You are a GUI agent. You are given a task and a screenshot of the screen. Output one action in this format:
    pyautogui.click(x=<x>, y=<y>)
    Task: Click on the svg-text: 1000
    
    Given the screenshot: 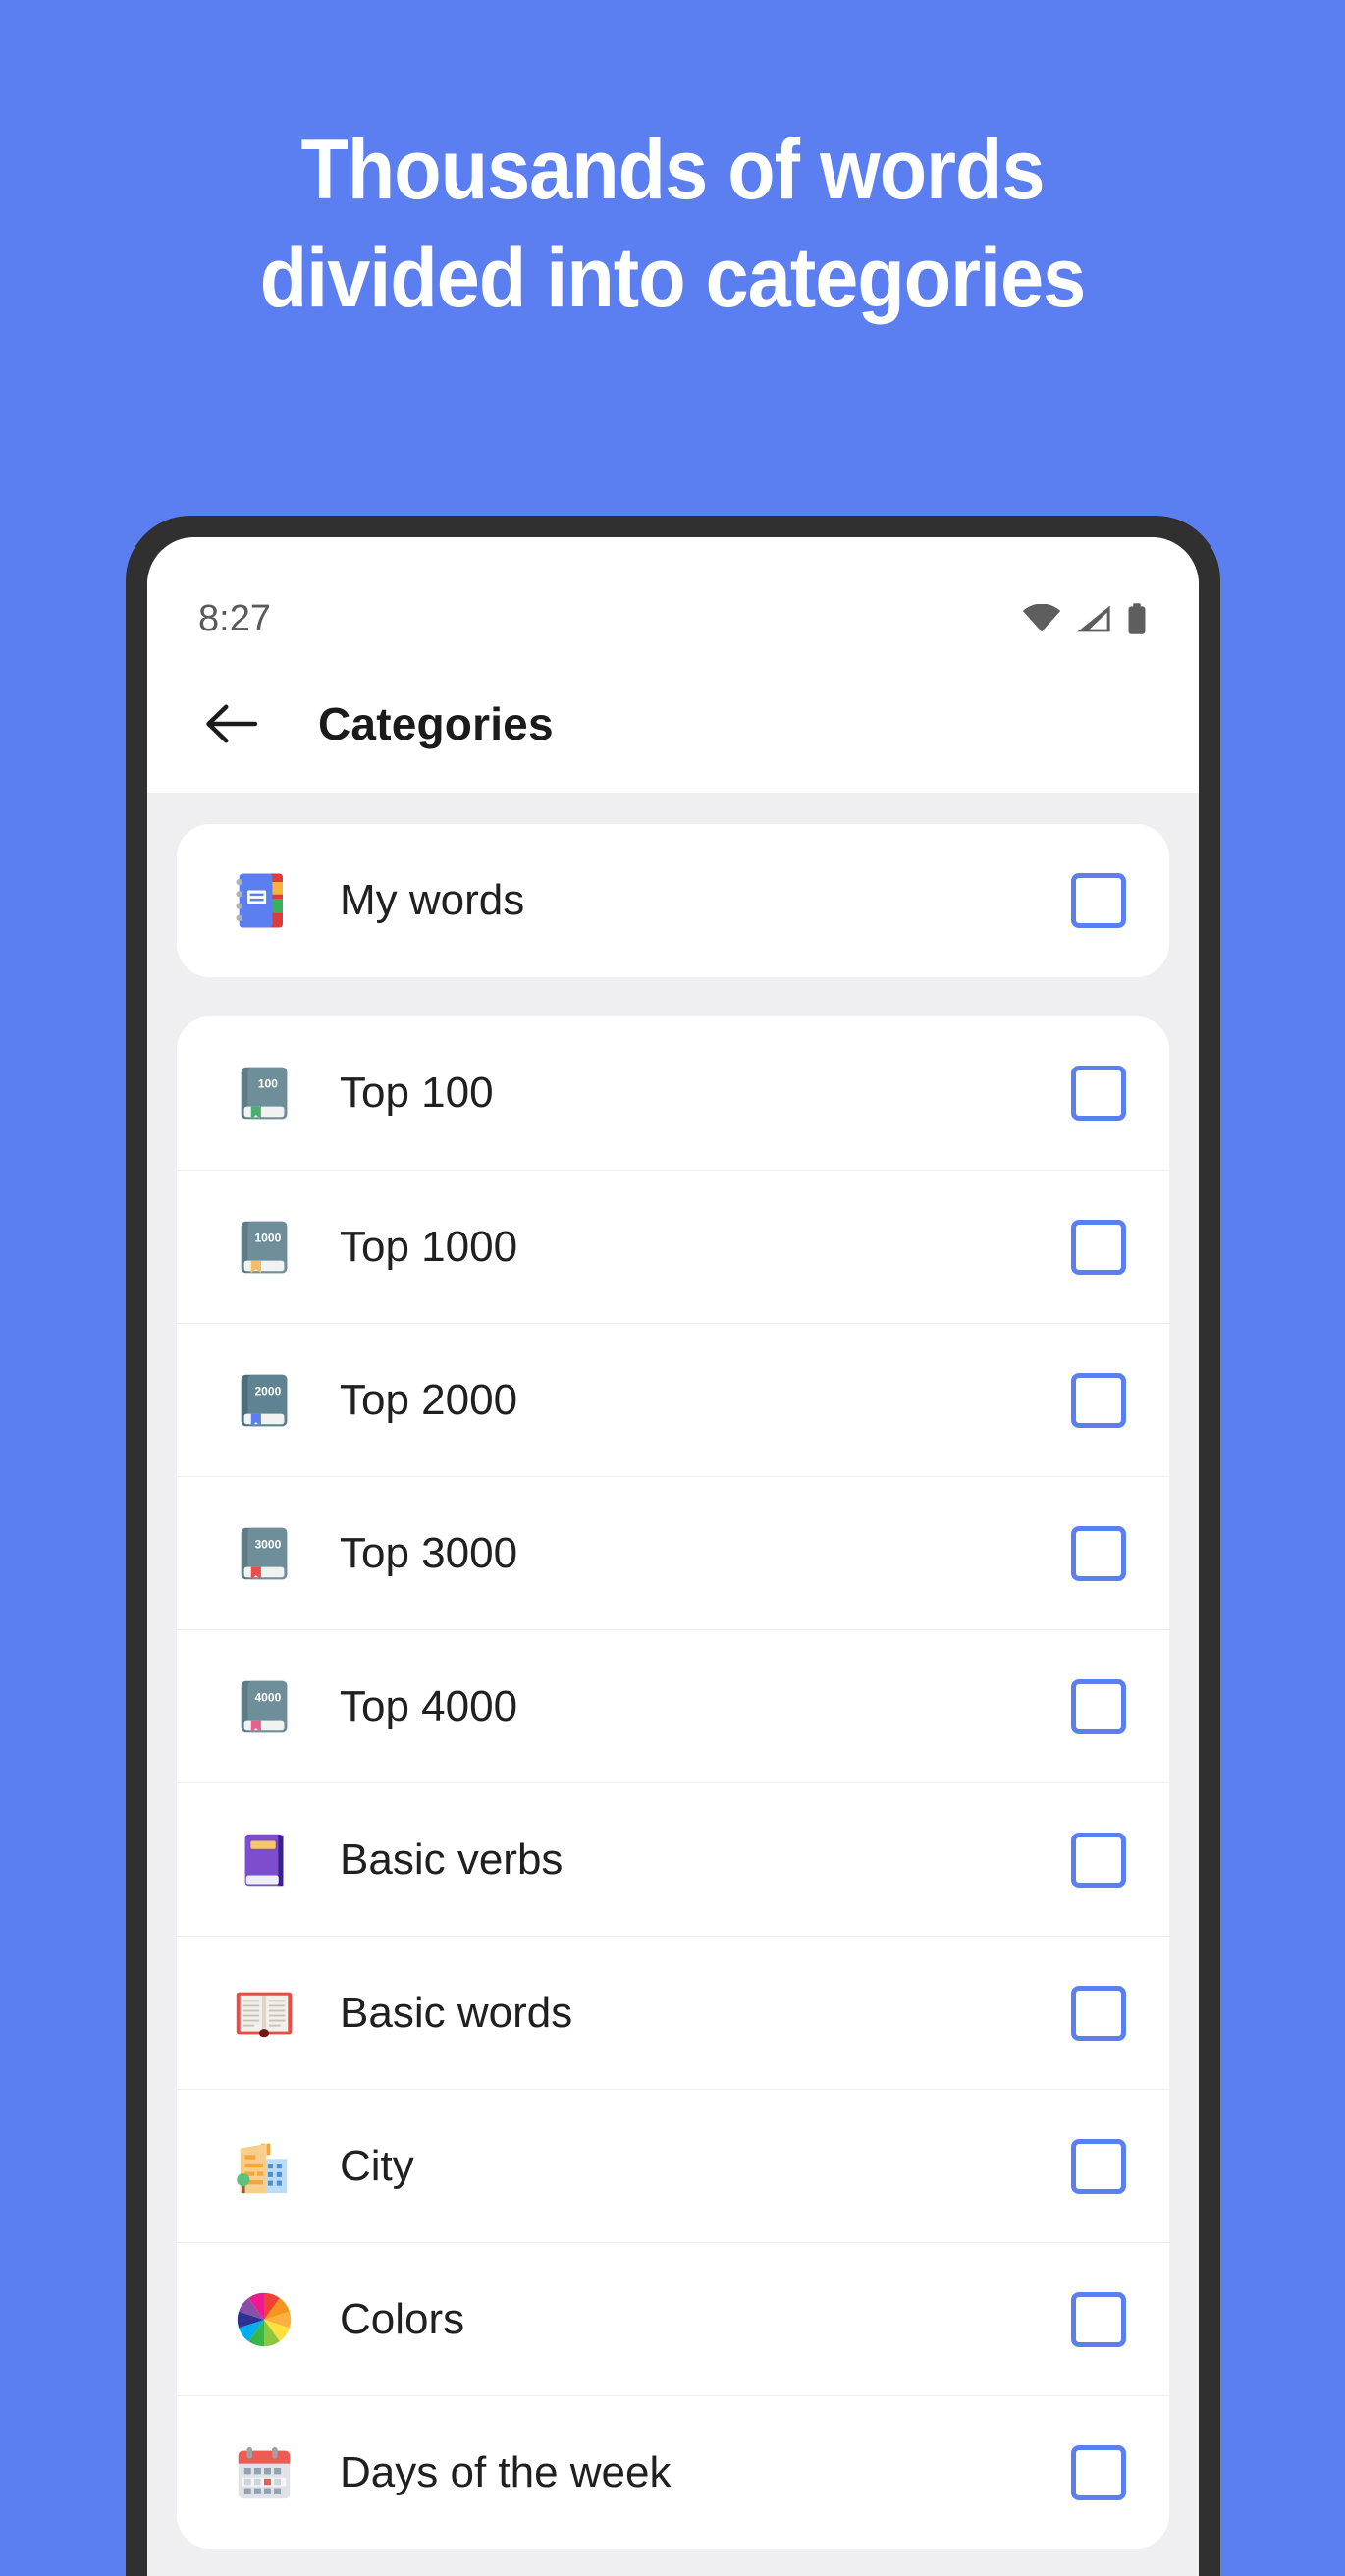 What is the action you would take?
    pyautogui.click(x=267, y=1237)
    